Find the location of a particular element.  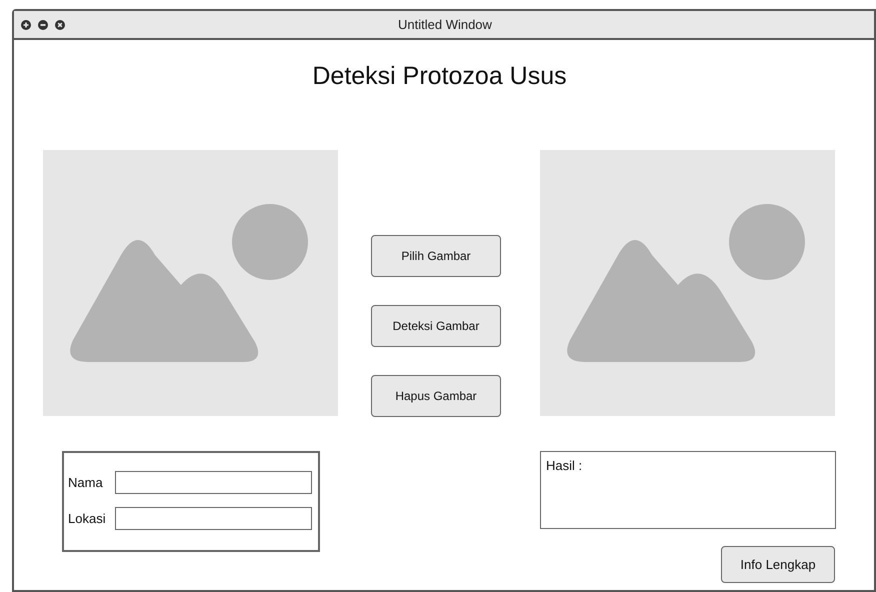

action-button: Pilih Gambar is located at coordinates (436, 256).